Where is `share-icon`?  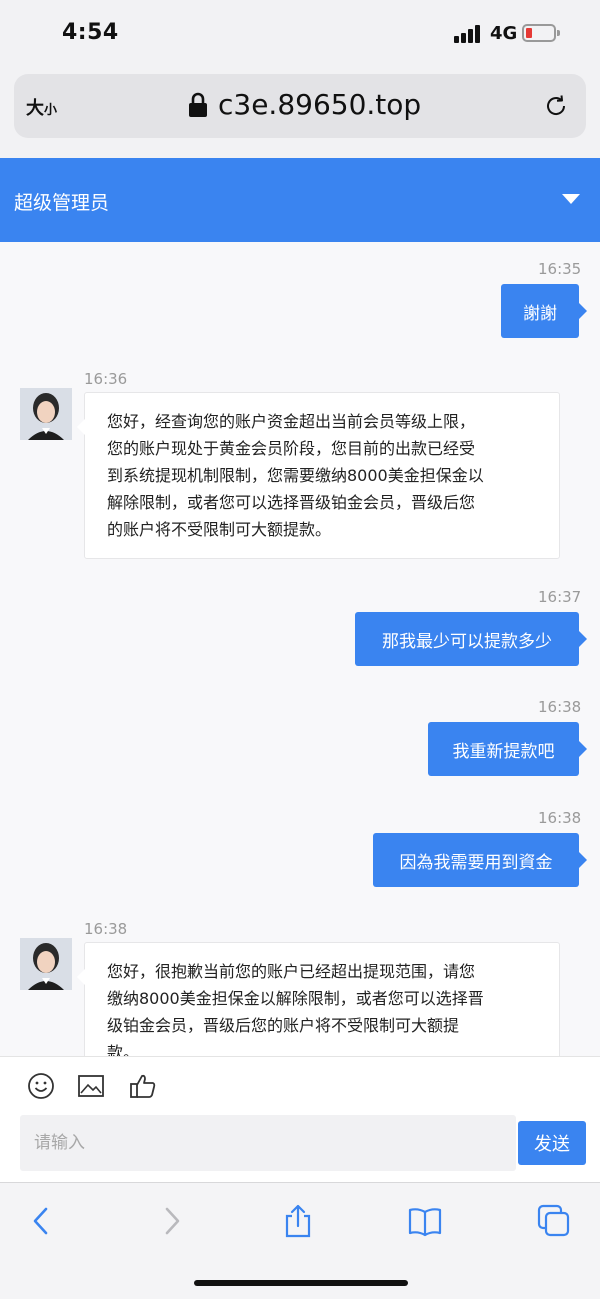
share-icon is located at coordinates (298, 1221).